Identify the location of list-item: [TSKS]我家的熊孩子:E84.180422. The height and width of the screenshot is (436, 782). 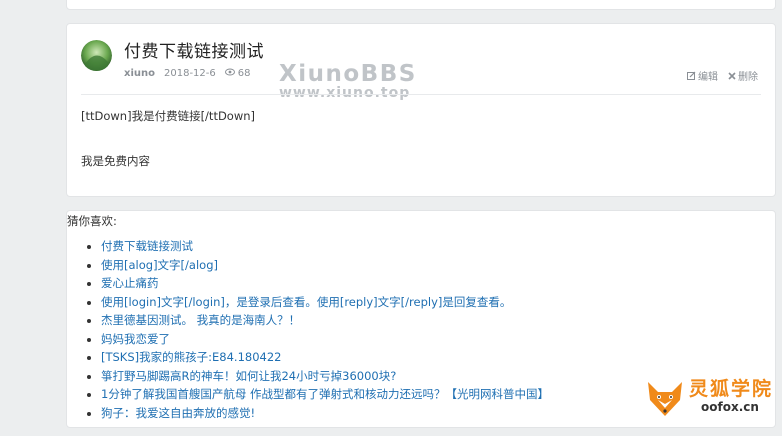
(325, 357).